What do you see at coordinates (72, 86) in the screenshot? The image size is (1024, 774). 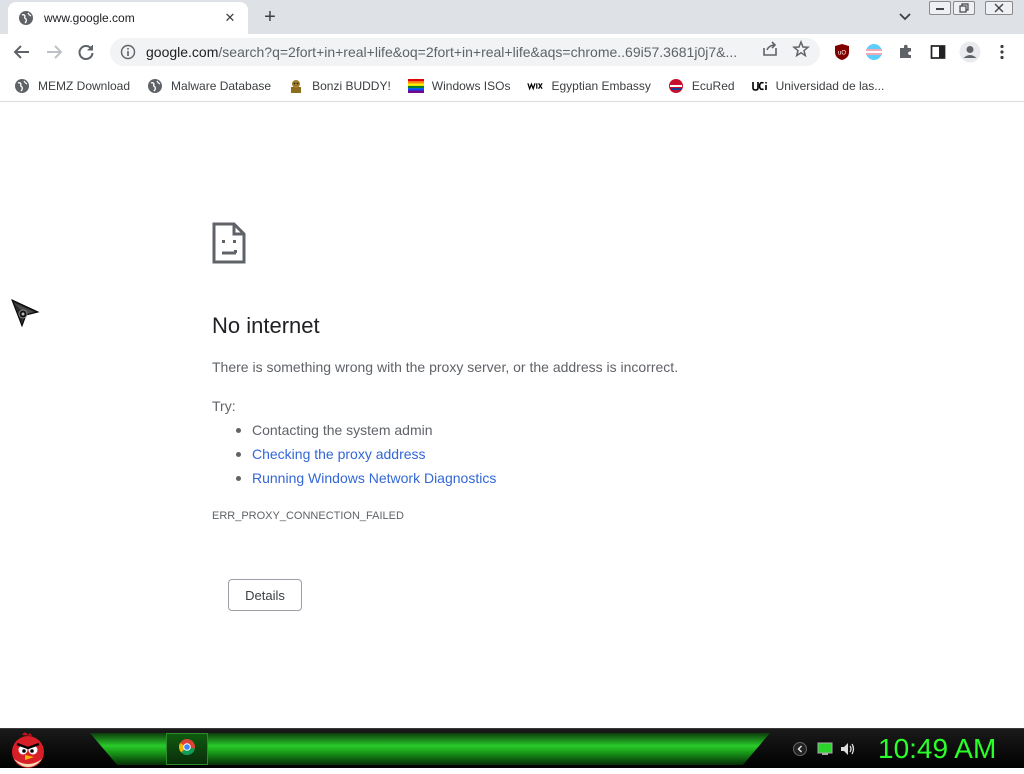 I see `bookmark-memz-download: MEMZ Download` at bounding box center [72, 86].